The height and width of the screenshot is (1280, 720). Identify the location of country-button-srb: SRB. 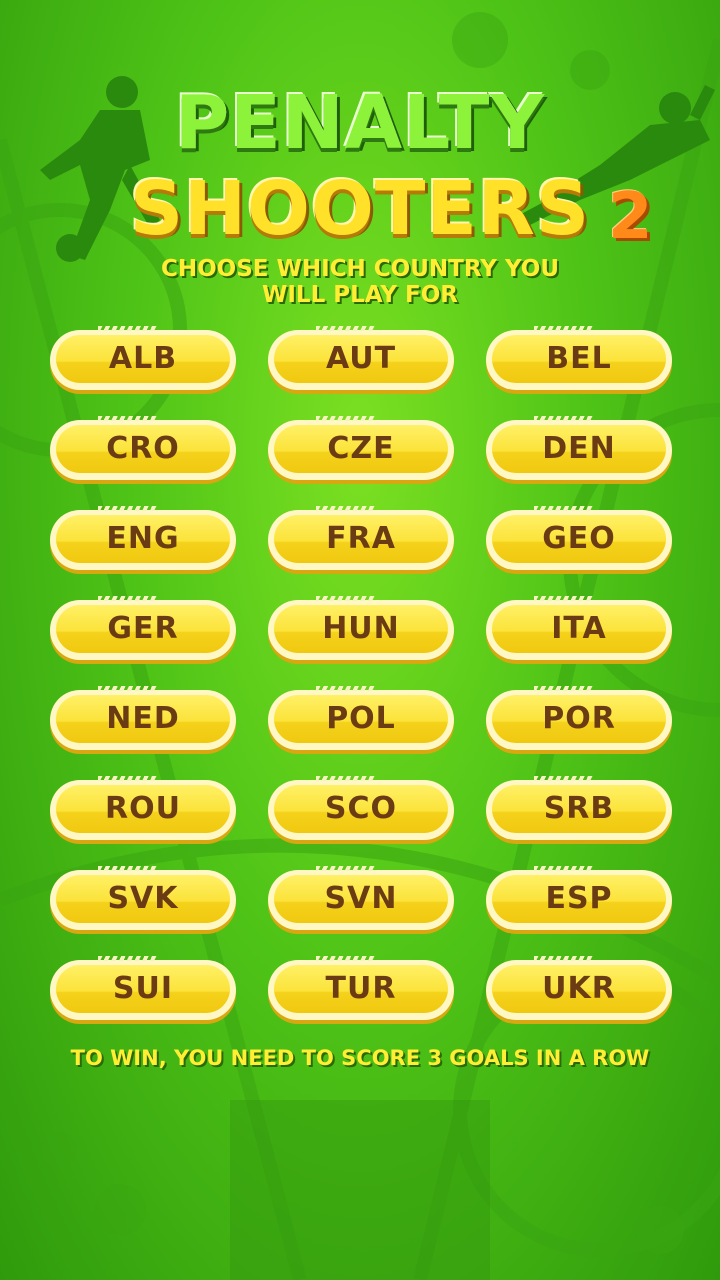
(579, 808).